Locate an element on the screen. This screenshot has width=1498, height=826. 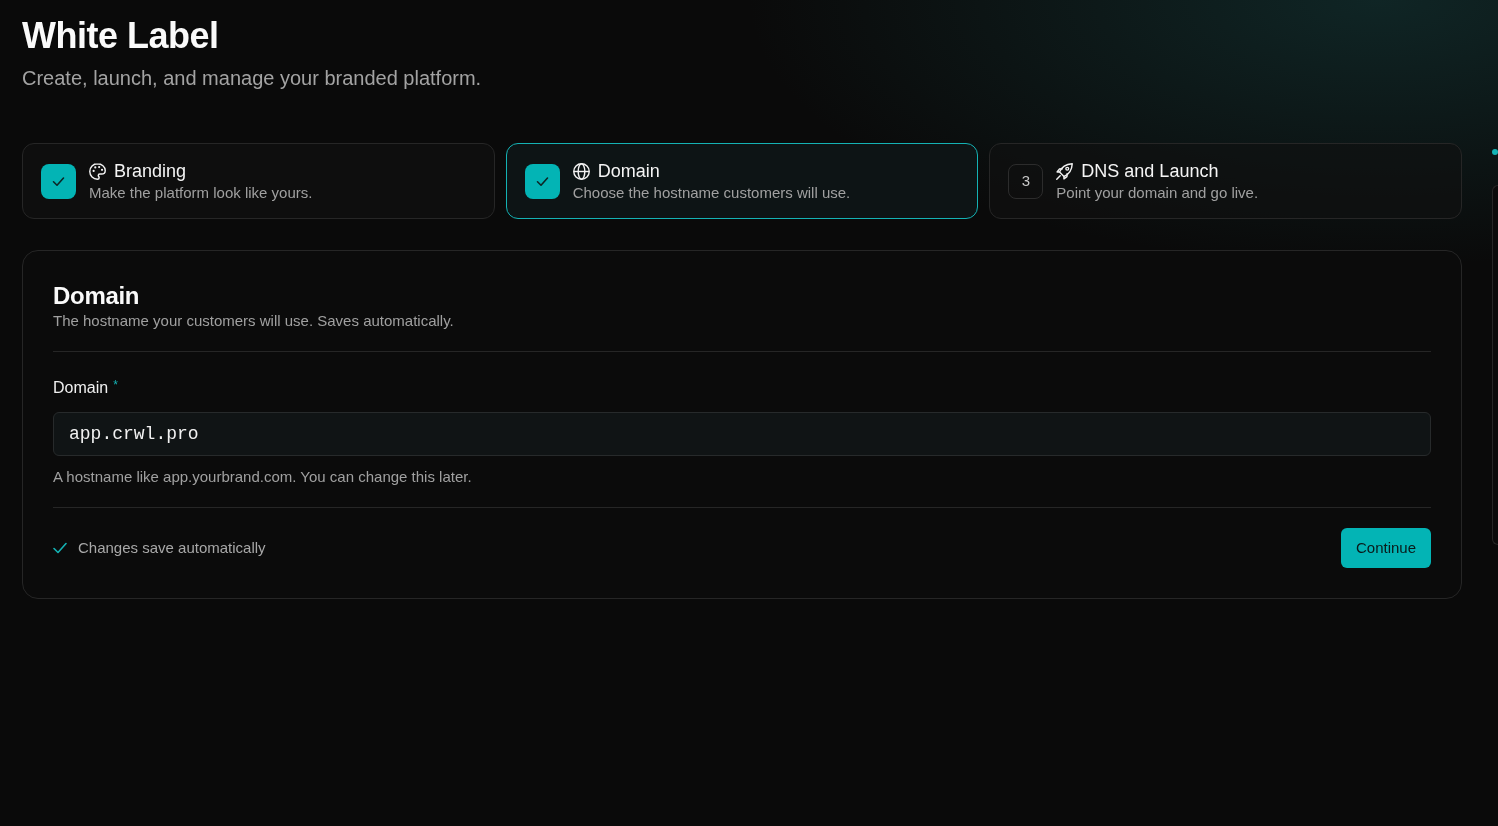
step-card: Domain Choose the hostname customers will use. is located at coordinates (742, 181).